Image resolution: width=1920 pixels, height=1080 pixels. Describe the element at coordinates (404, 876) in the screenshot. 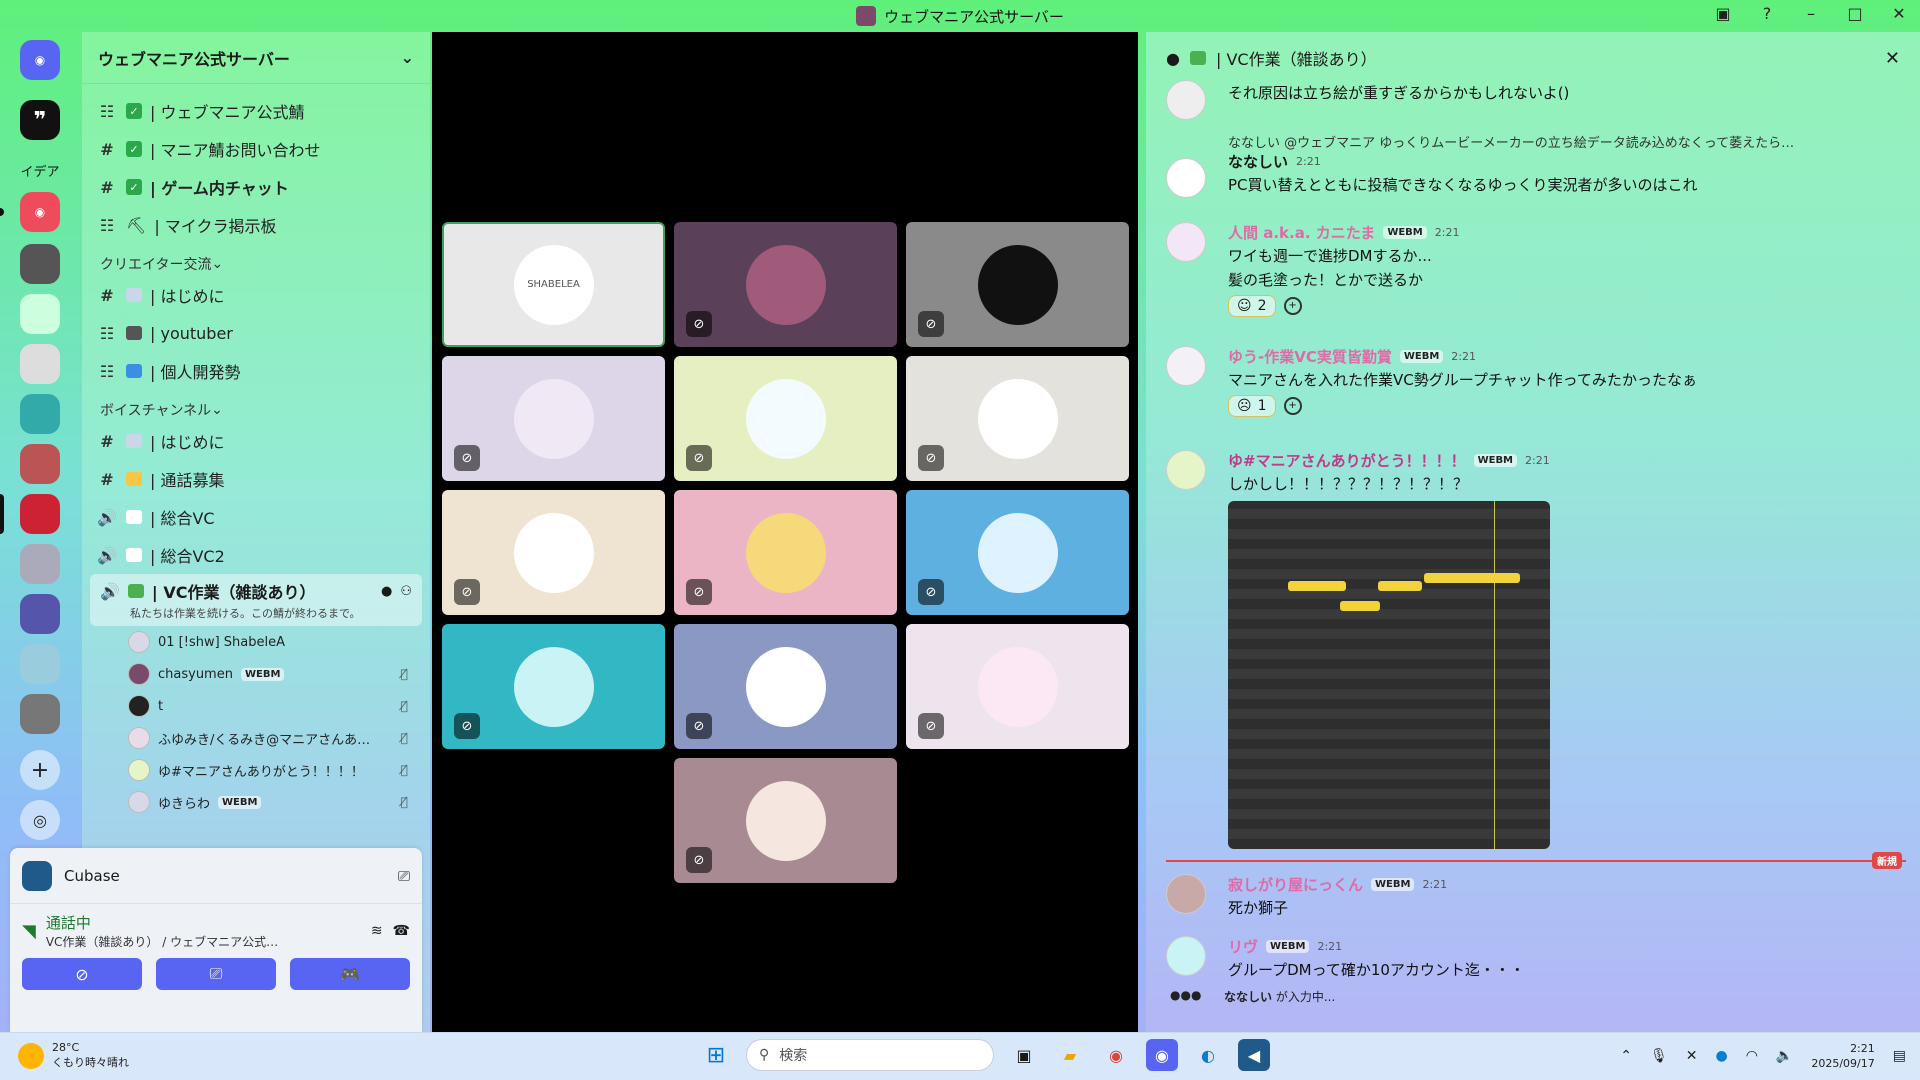

I see `screen-share-icon: ⎚` at that location.